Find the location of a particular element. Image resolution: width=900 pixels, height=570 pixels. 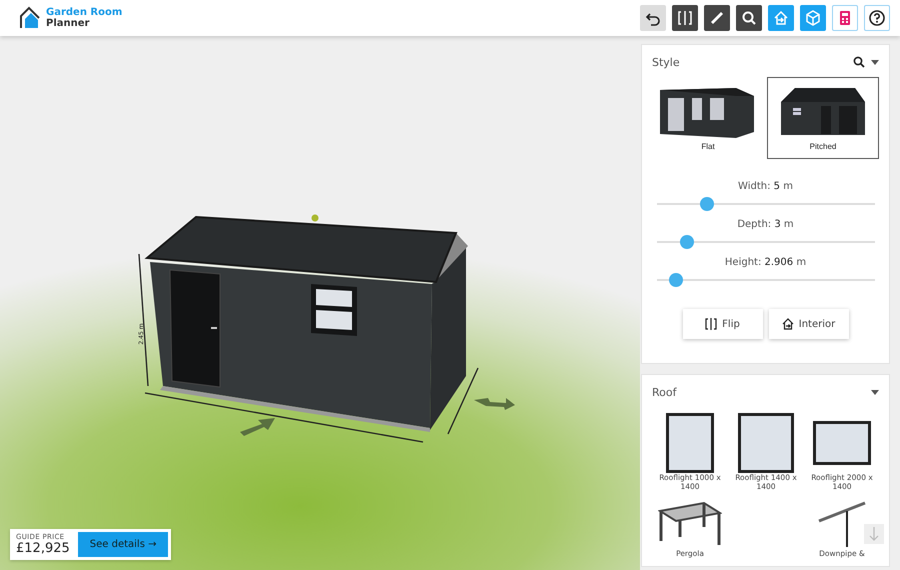

panel-title: Roof is located at coordinates (665, 392).